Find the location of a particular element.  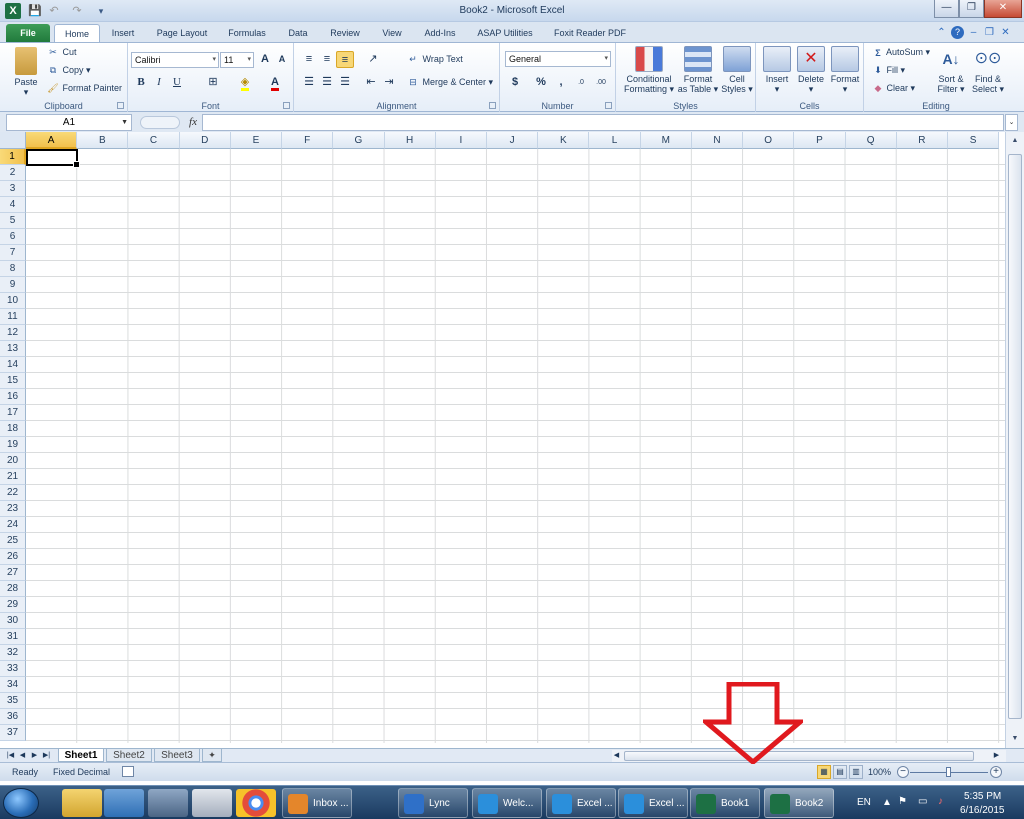

prev-sheet-icon: ◀ is located at coordinates (22, 756).